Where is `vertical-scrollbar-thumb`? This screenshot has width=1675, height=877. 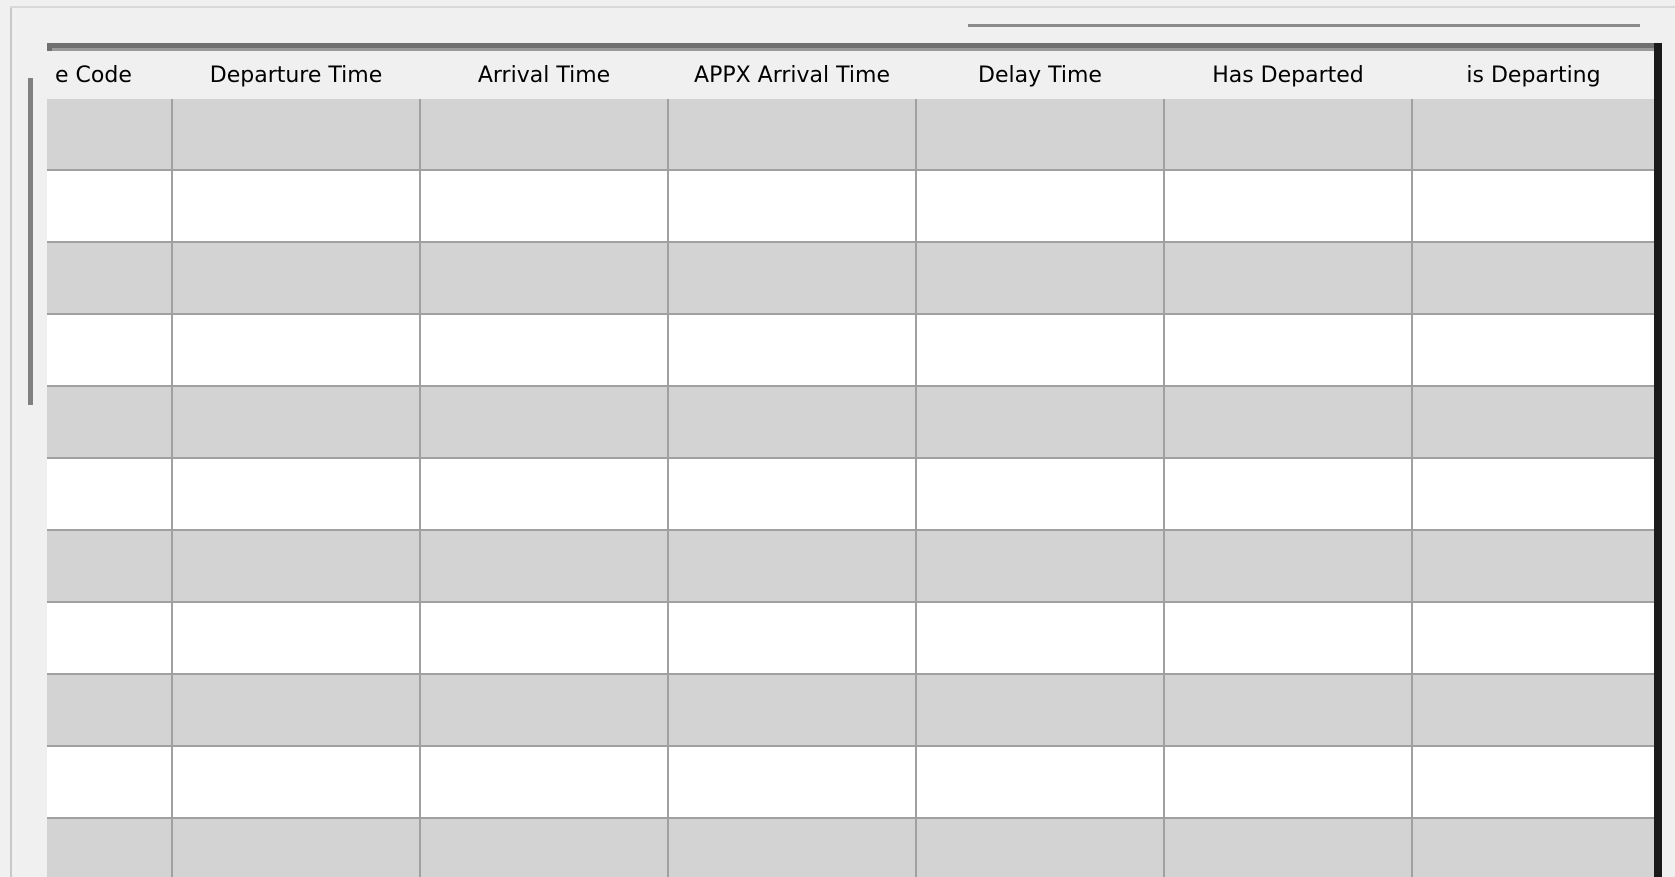
vertical-scrollbar-thumb is located at coordinates (30, 241).